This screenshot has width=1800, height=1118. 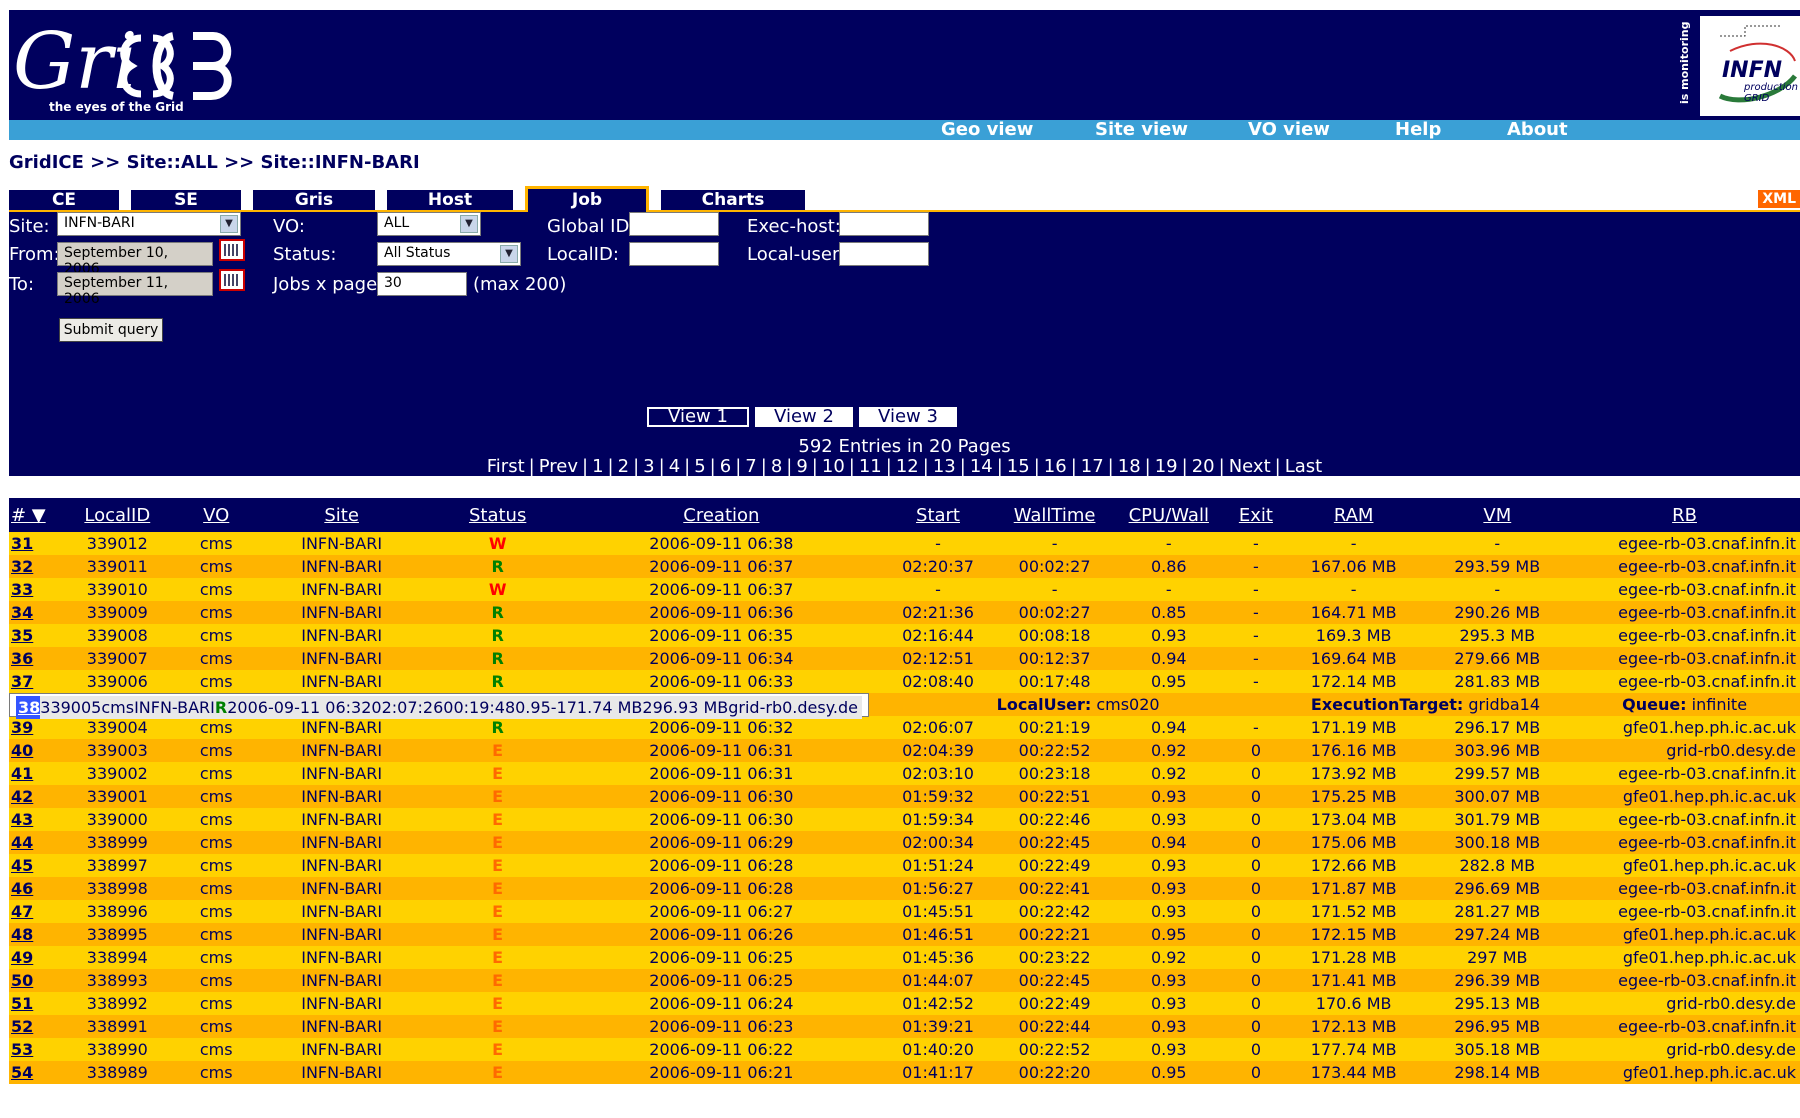 What do you see at coordinates (422, 284) in the screenshot?
I see `jobs-per-page-input: 30` at bounding box center [422, 284].